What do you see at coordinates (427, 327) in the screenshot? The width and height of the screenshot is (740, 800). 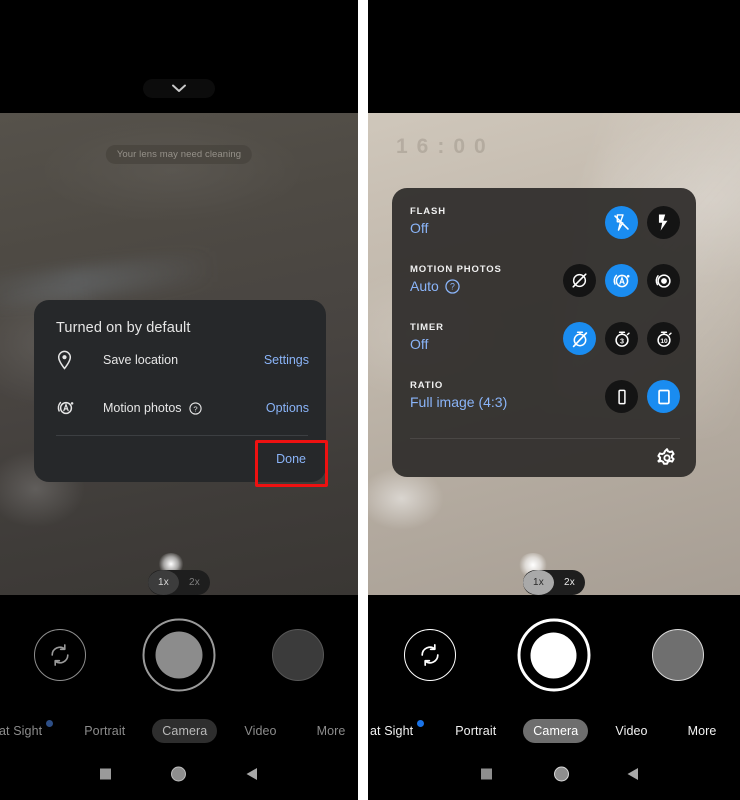 I see `timer-caption: TIMER` at bounding box center [427, 327].